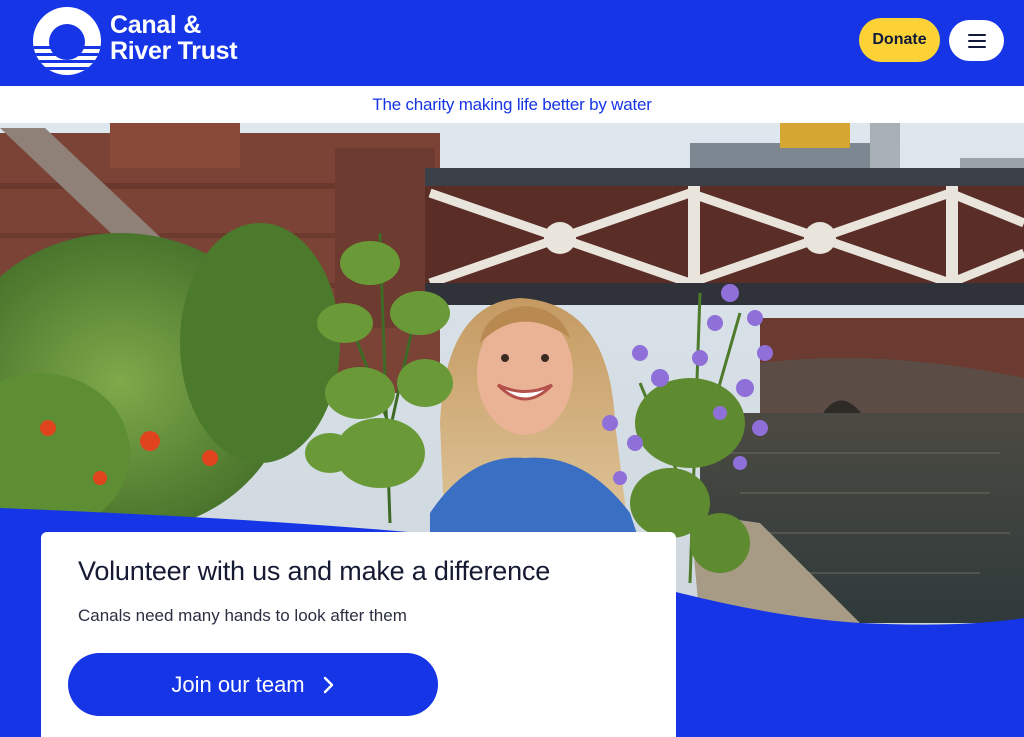 This screenshot has width=1024, height=737. I want to click on tagline-text: The charity making life better by water, so click(512, 104).